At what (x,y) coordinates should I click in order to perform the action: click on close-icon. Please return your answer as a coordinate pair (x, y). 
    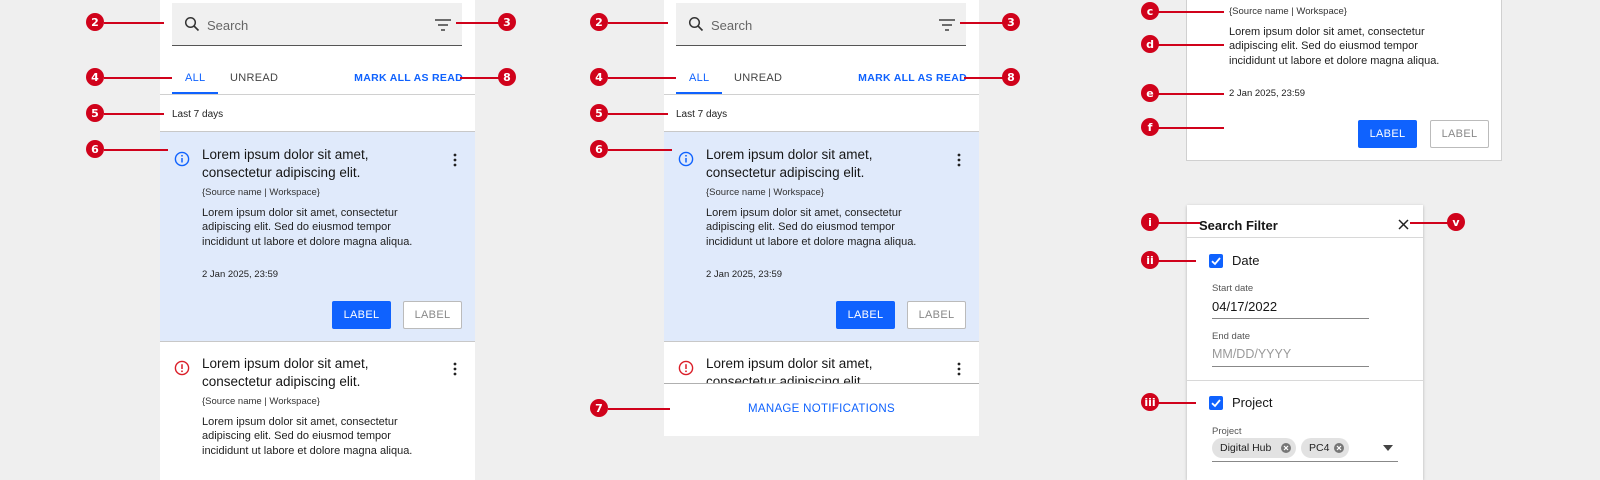
    Looking at the image, I should click on (1403, 224).